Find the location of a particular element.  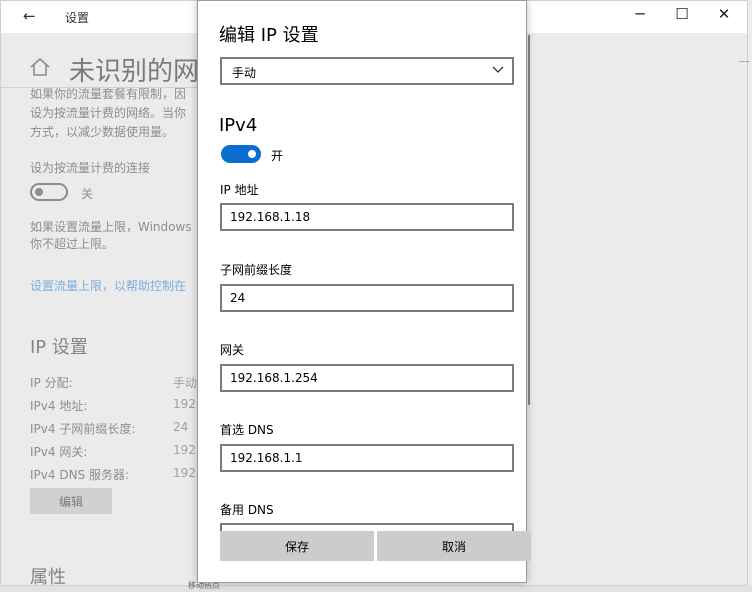

back-arrow-icon: ← is located at coordinates (29, 16).